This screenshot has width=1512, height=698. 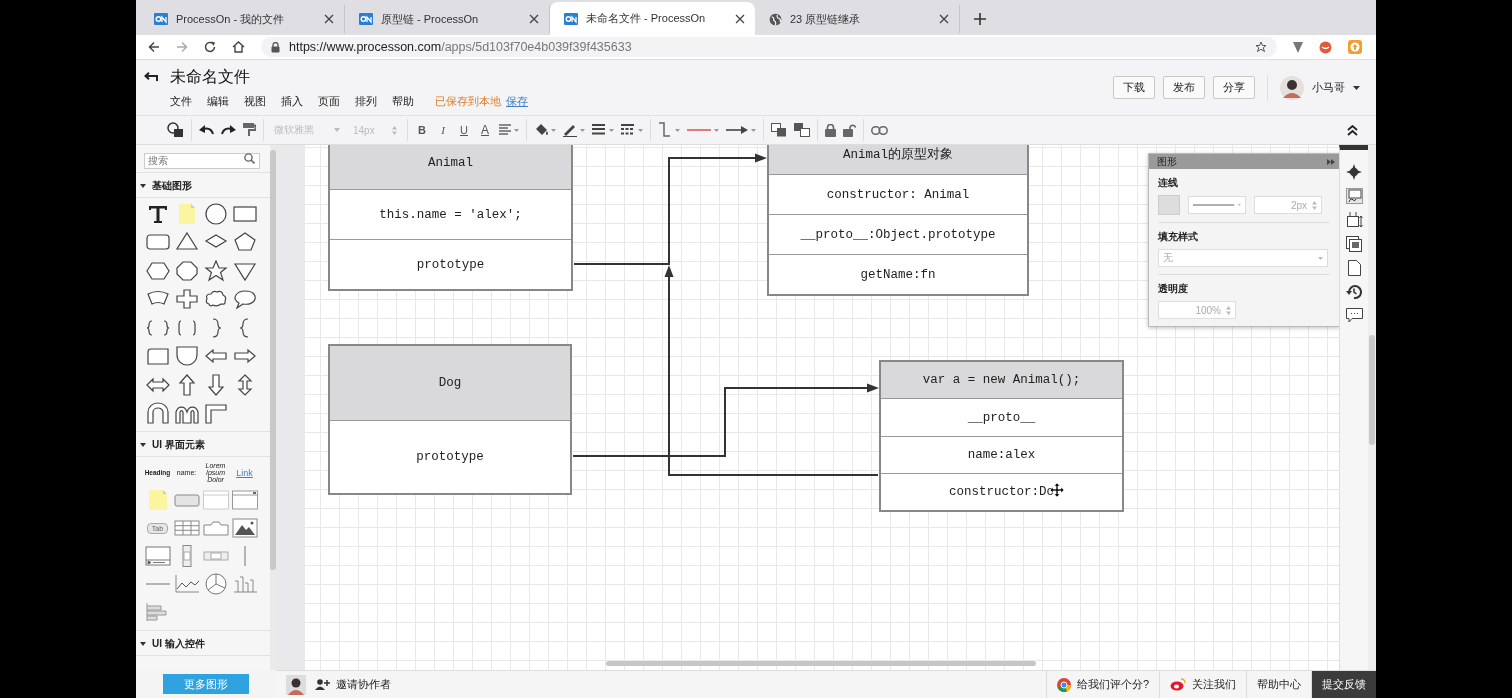 I want to click on rounded-rectangle-icon, so click(x=157, y=242).